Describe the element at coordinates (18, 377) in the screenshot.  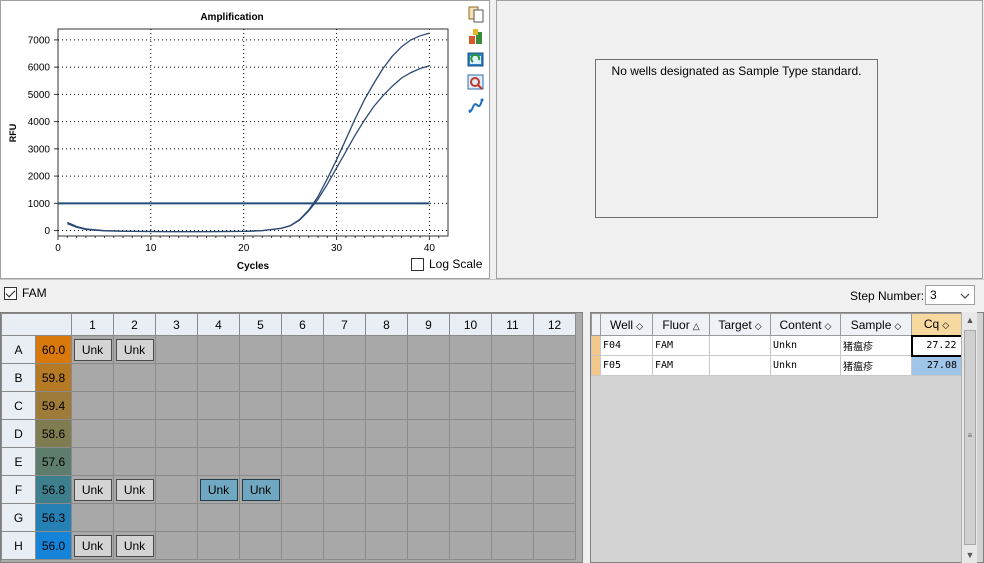
I see `plate-row-header: B` at that location.